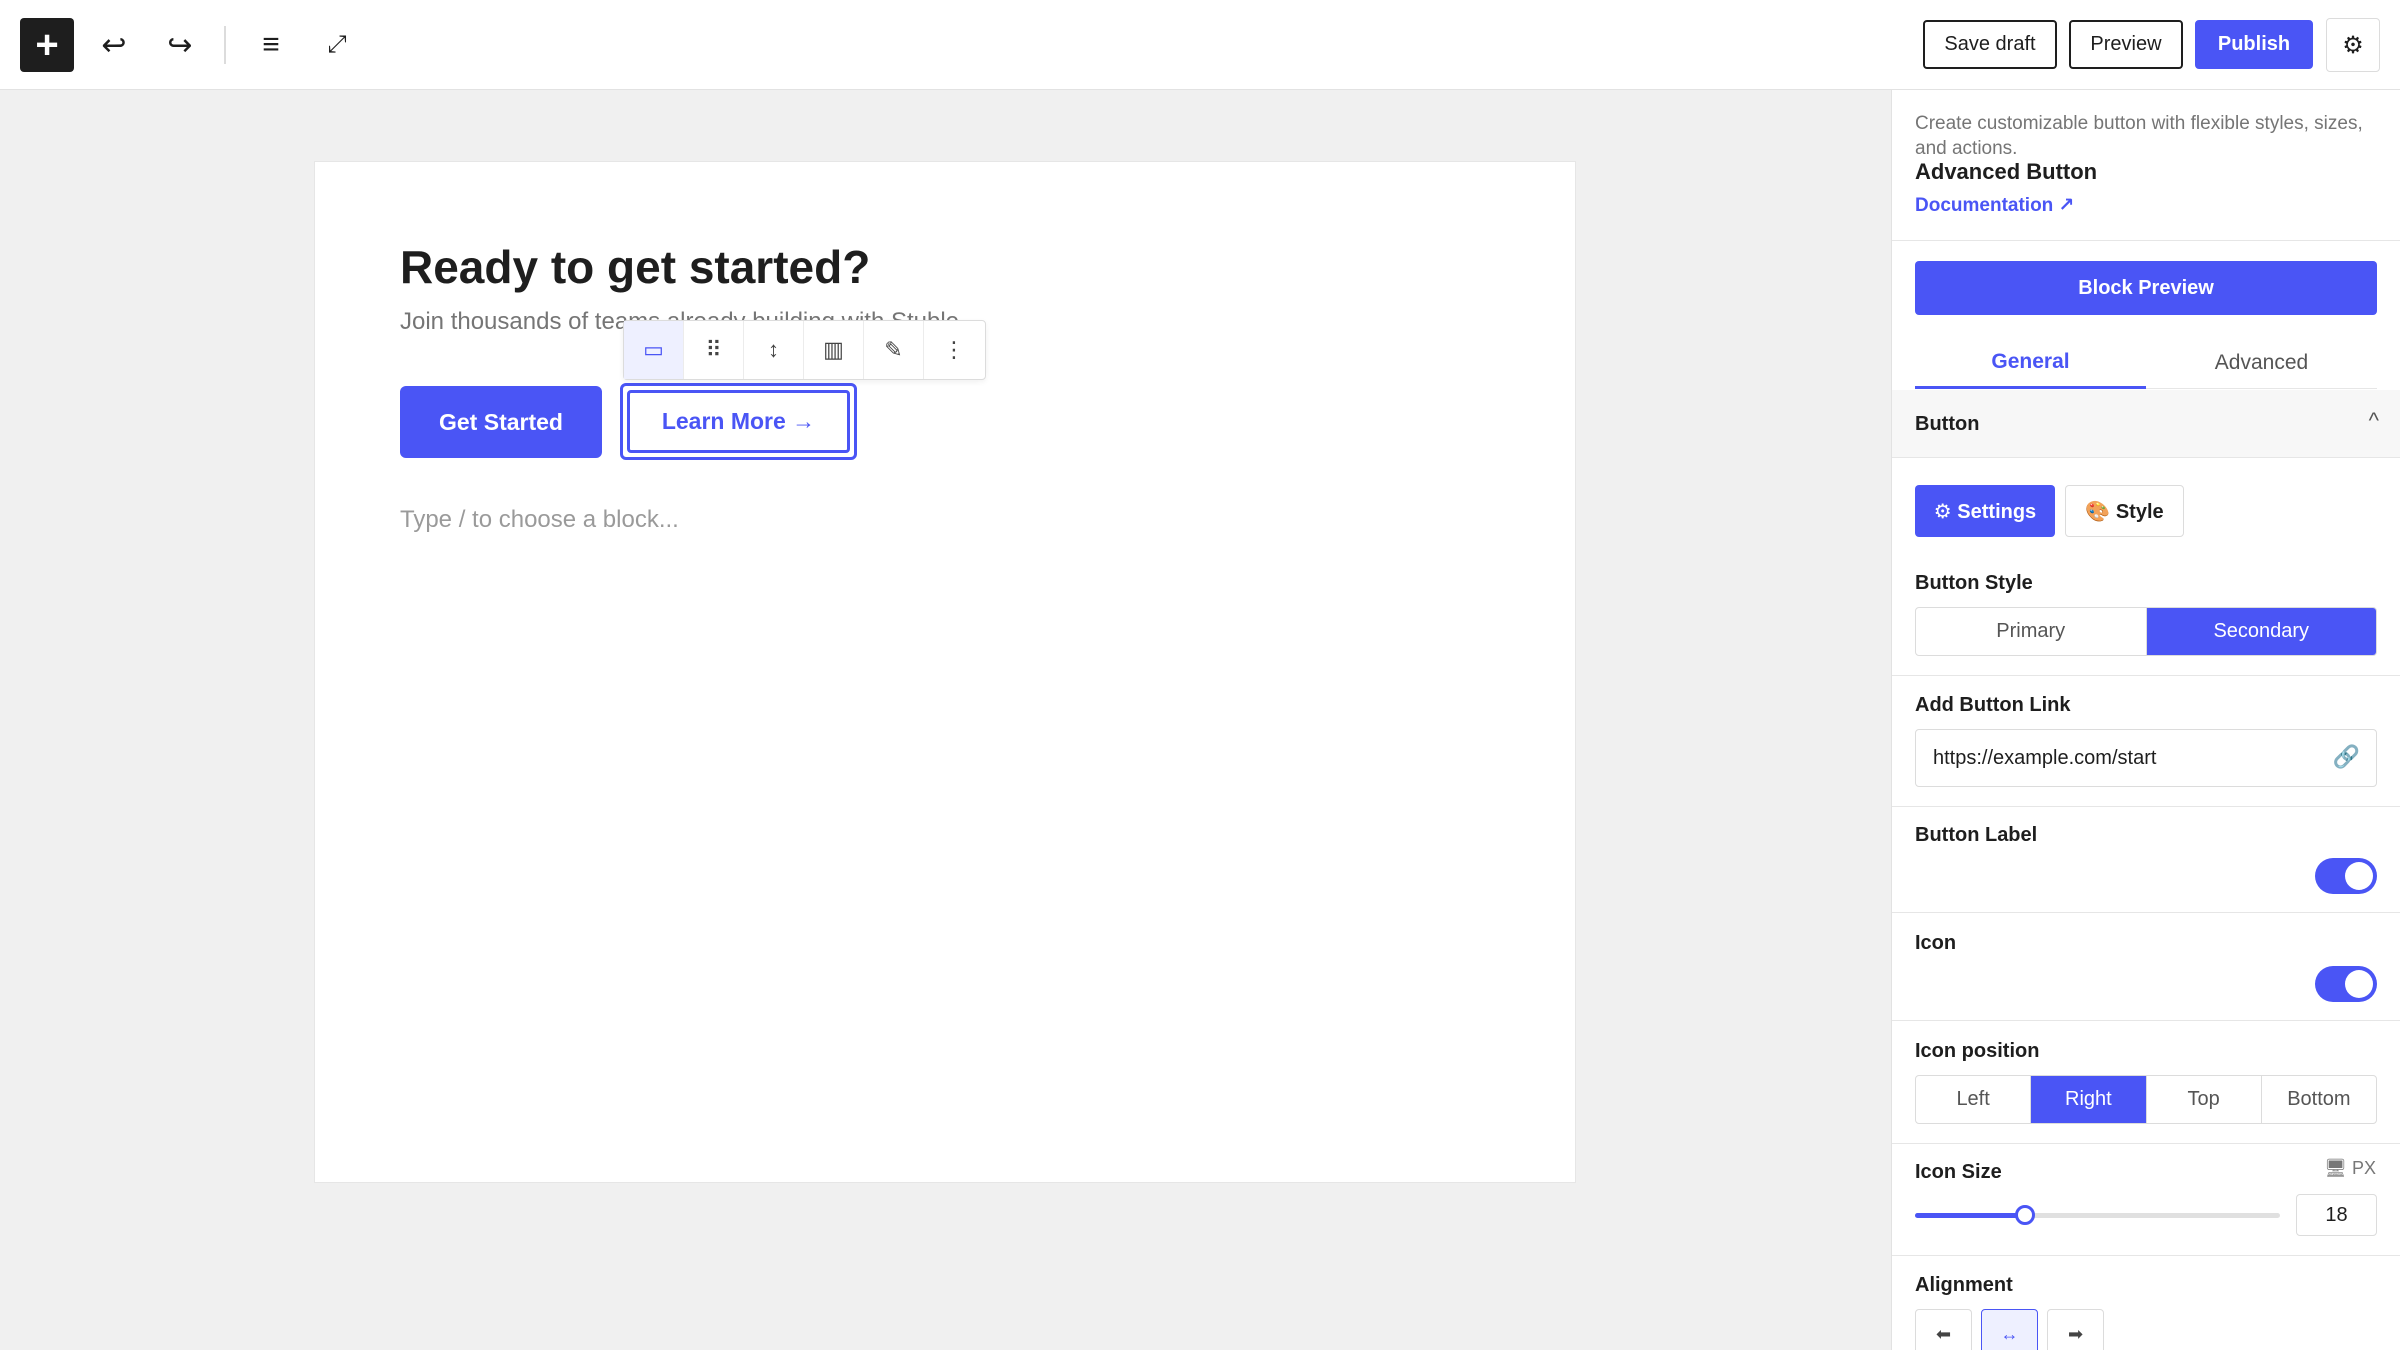 The width and height of the screenshot is (2400, 1350). Describe the element at coordinates (894, 350) in the screenshot. I see `pencil-icon: ✎` at that location.